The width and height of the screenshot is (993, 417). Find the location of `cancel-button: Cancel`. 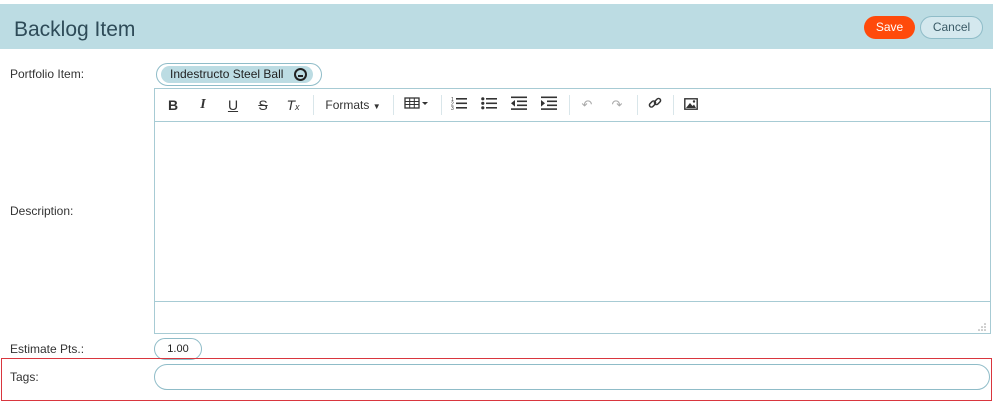

cancel-button: Cancel is located at coordinates (951, 27).